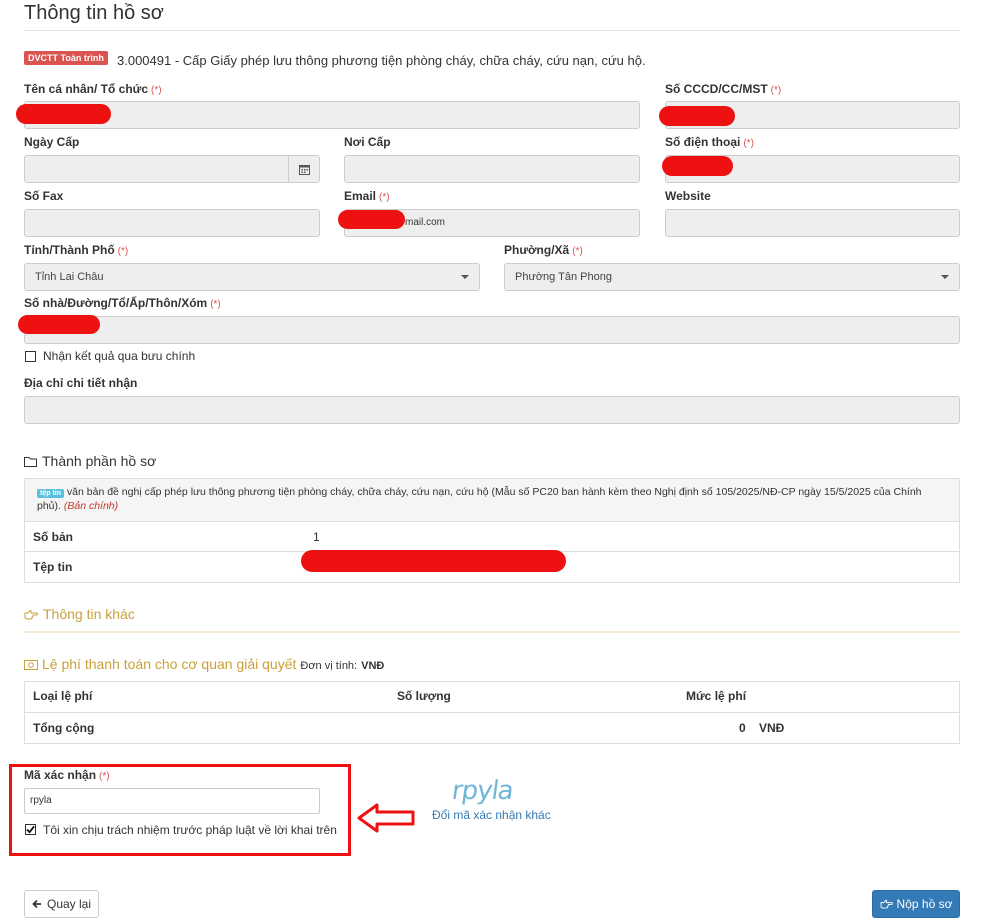 The width and height of the screenshot is (982, 922). I want to click on issue-date-label: Ngày Cấp, so click(52, 142).